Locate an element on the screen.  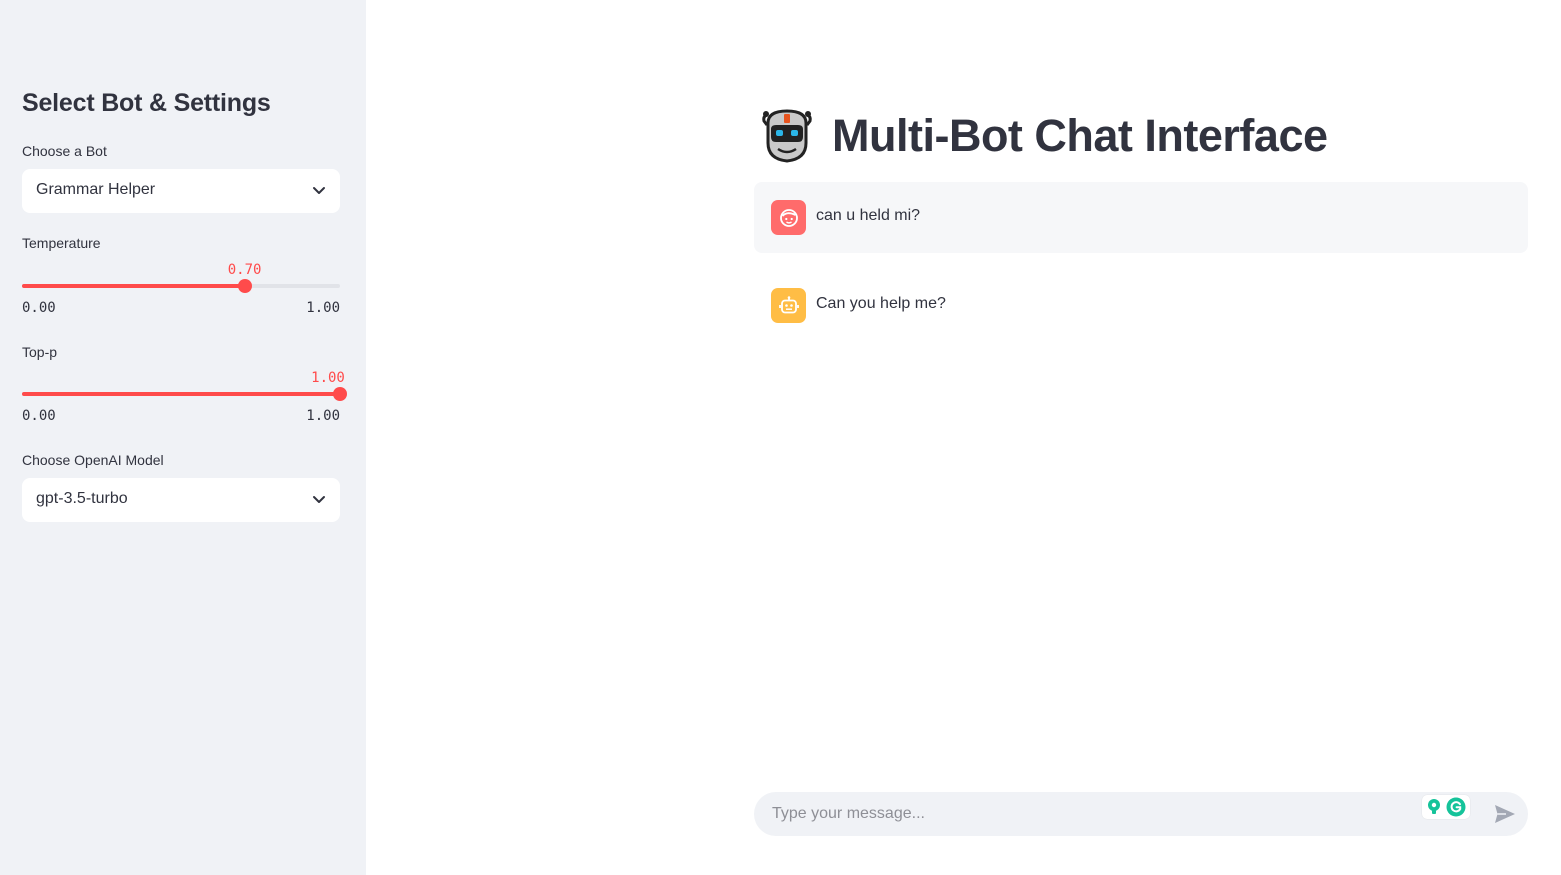
slider-value: 1.00 is located at coordinates (328, 378).